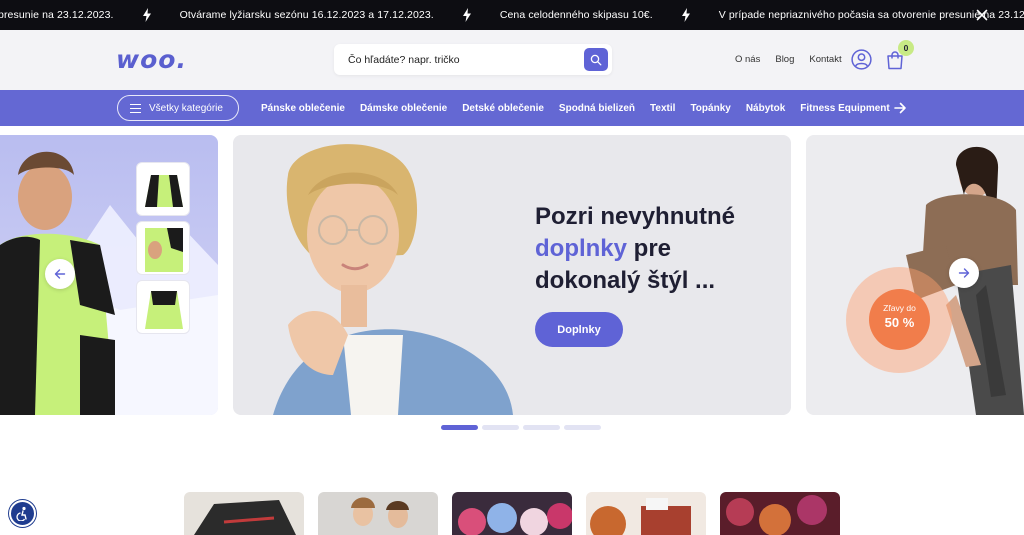 The image size is (1024, 535). I want to click on site-header: woo. O nás Blog Kontakt 0, so click(512, 60).